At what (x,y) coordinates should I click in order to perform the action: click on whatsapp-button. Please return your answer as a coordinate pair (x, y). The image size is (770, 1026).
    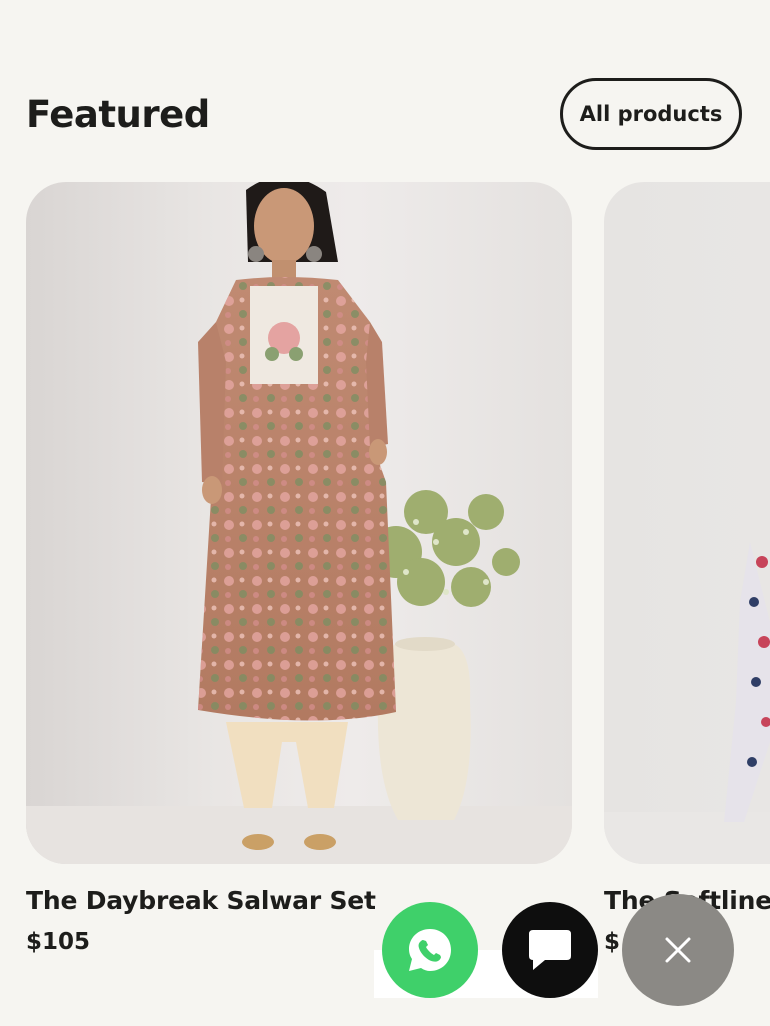
    Looking at the image, I should click on (430, 950).